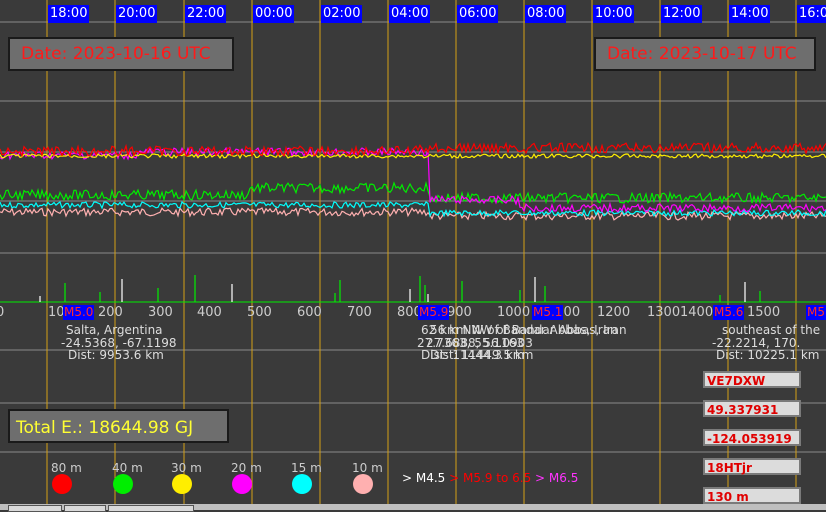 The image size is (826, 512). I want to click on quake-place: southeast of the, so click(771, 330).